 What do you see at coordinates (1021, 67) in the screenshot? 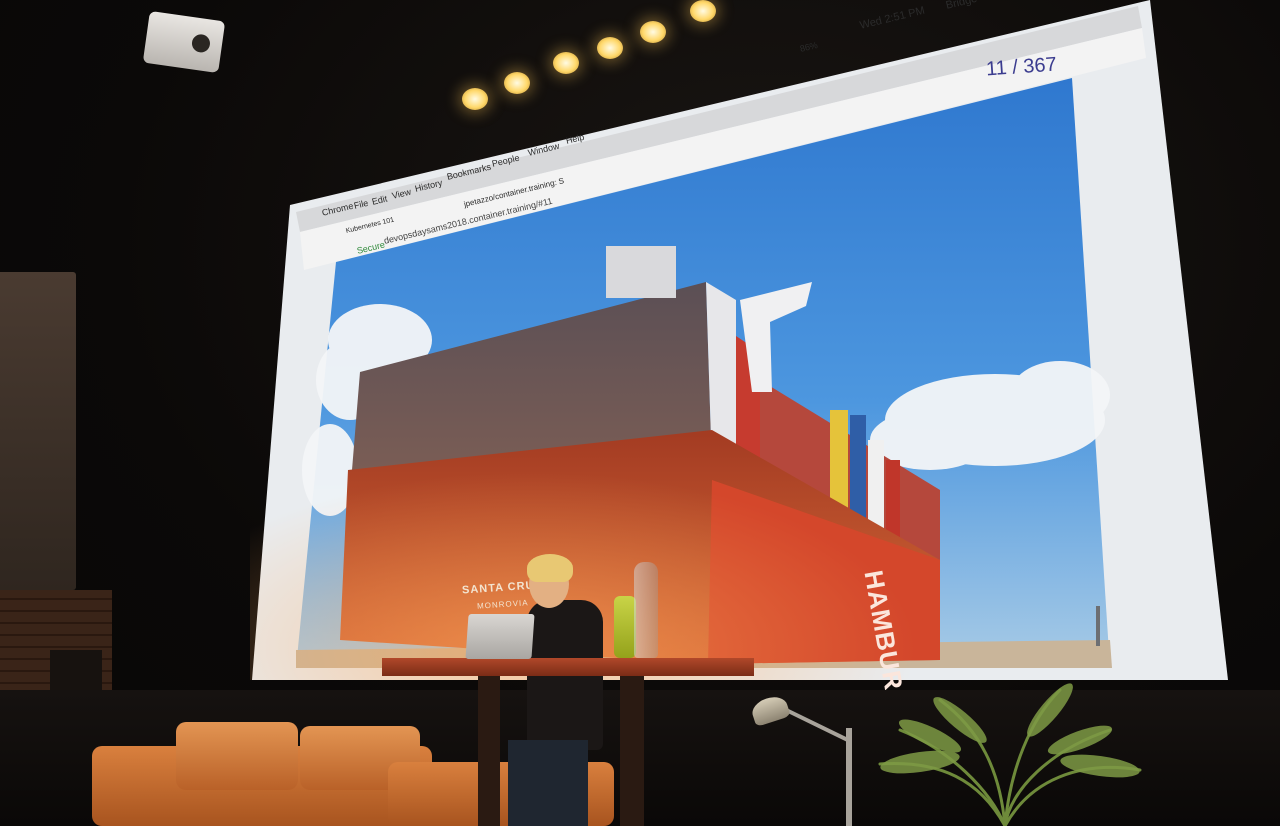
I see `slide-counter: 11 / 367` at bounding box center [1021, 67].